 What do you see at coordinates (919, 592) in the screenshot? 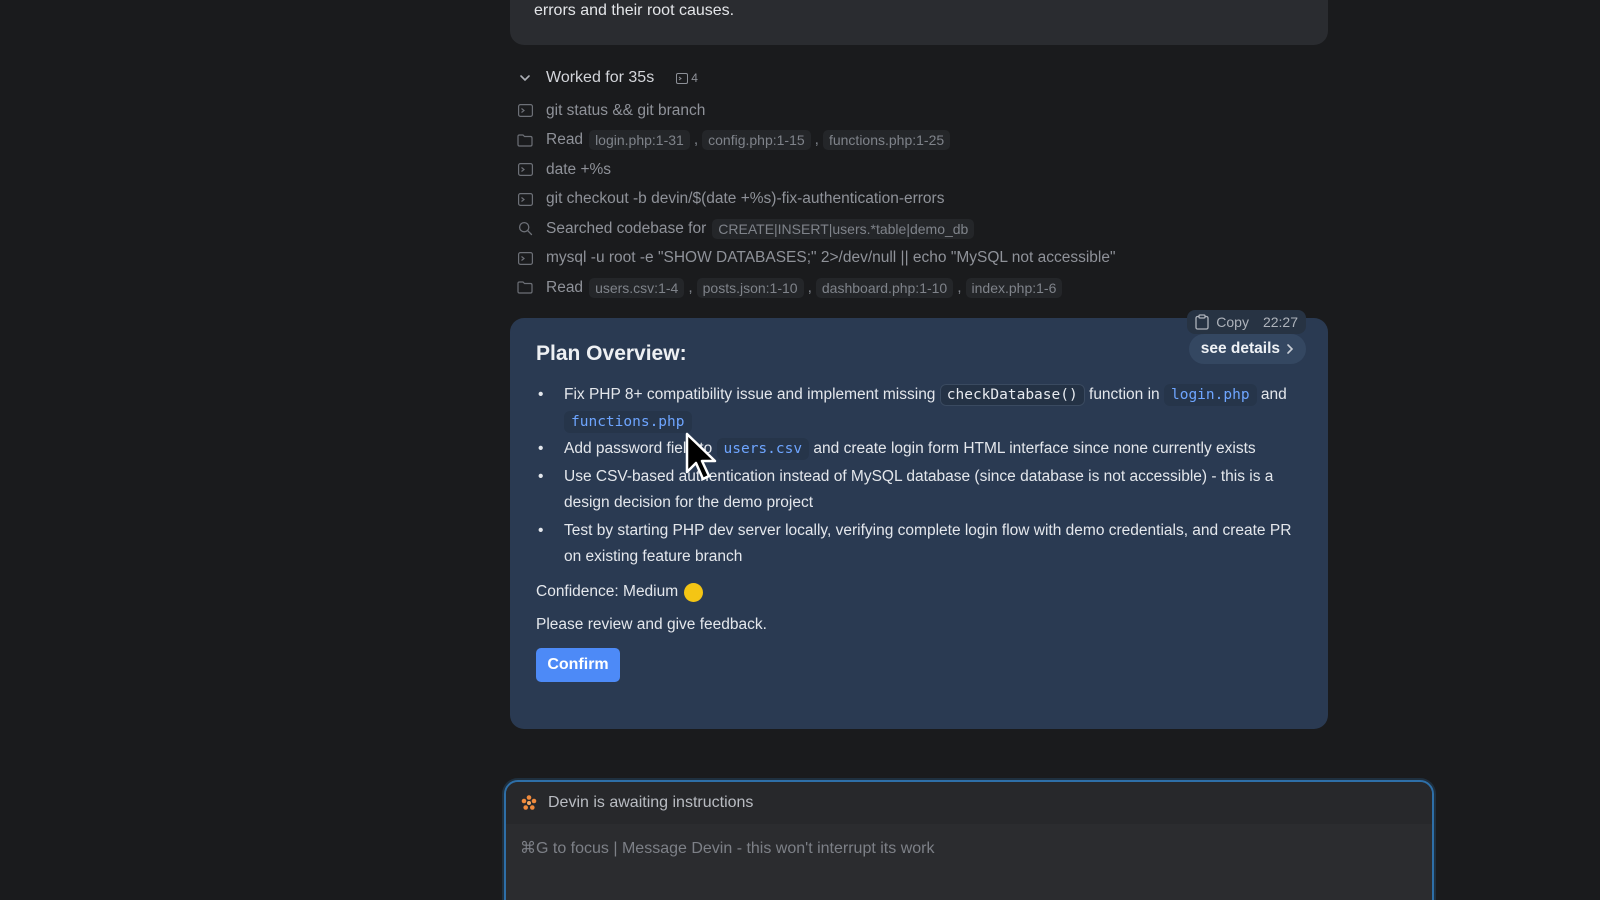
I see `confidence-indicator: Confidence: Medium` at bounding box center [919, 592].